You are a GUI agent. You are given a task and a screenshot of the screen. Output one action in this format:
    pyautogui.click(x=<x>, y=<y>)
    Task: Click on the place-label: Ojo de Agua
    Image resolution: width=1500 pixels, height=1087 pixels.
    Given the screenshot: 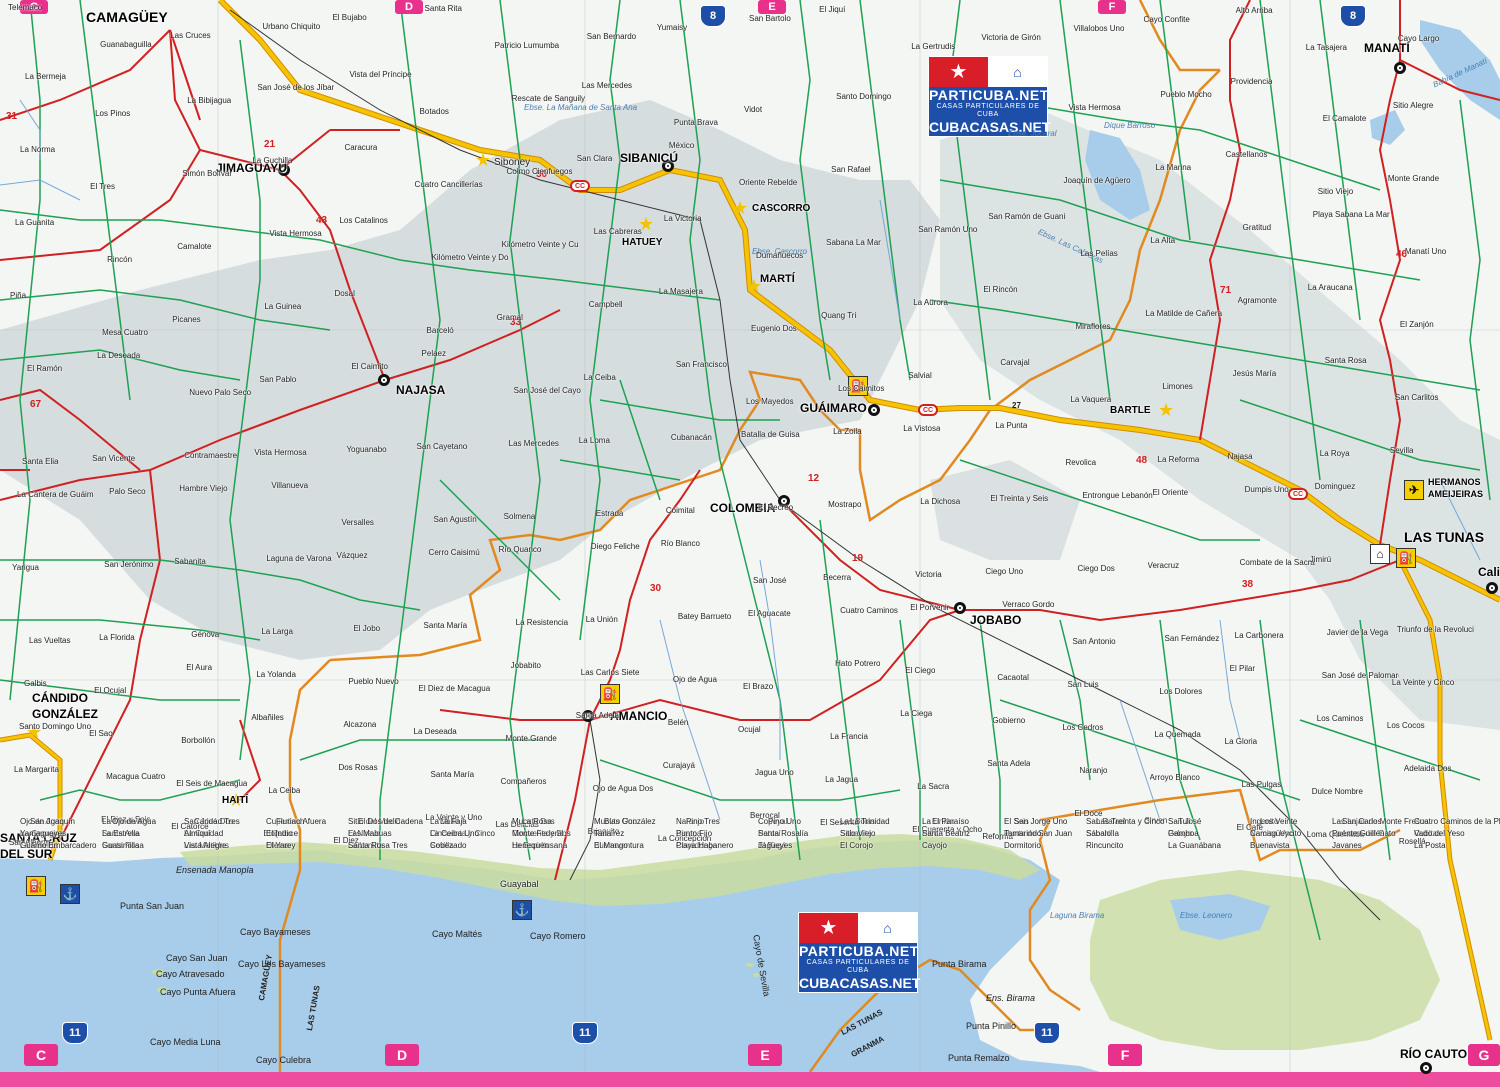 What is the action you would take?
    pyautogui.click(x=694, y=680)
    